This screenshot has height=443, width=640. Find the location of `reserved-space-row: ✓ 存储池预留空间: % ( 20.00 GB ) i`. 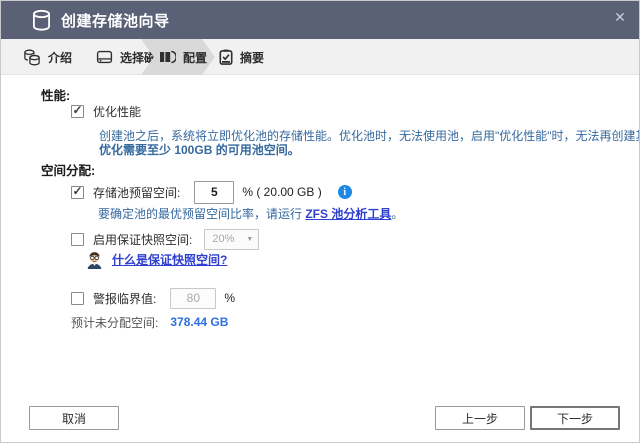

reserved-space-row: ✓ 存储池预留空间: % ( 20.00 GB ) i is located at coordinates (211, 192).